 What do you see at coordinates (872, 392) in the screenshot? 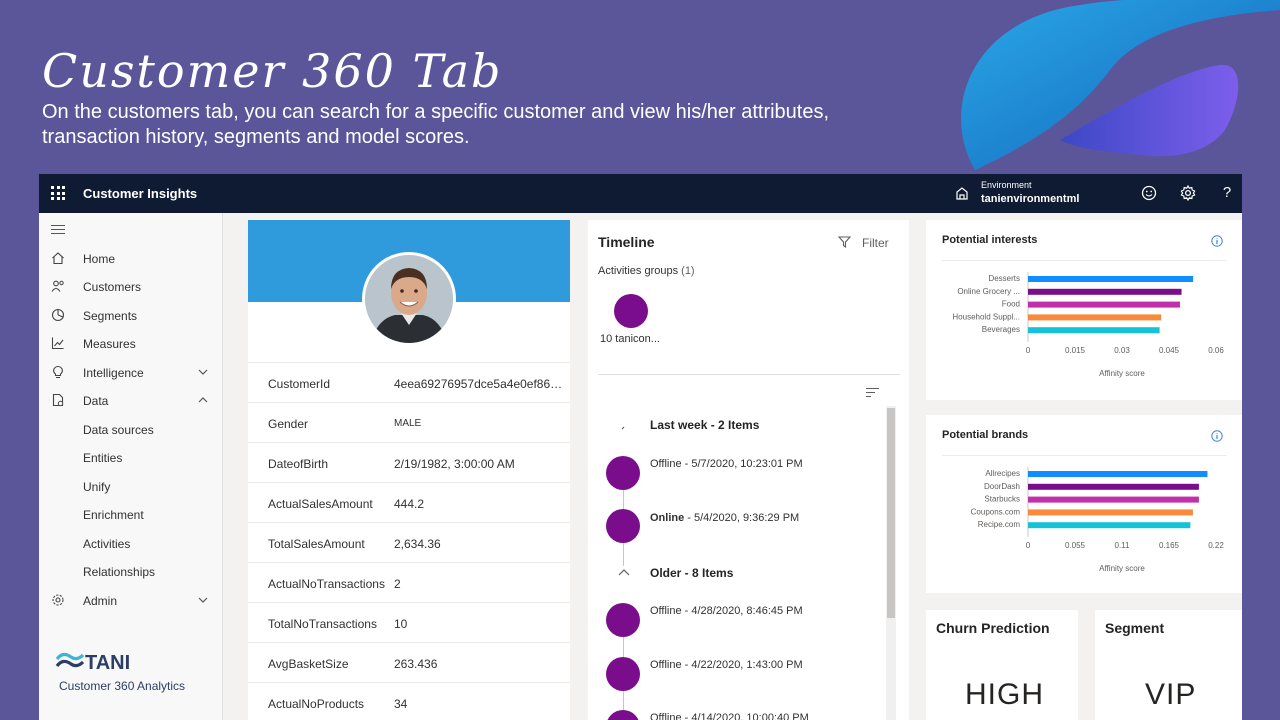
I see `sort-icon` at bounding box center [872, 392].